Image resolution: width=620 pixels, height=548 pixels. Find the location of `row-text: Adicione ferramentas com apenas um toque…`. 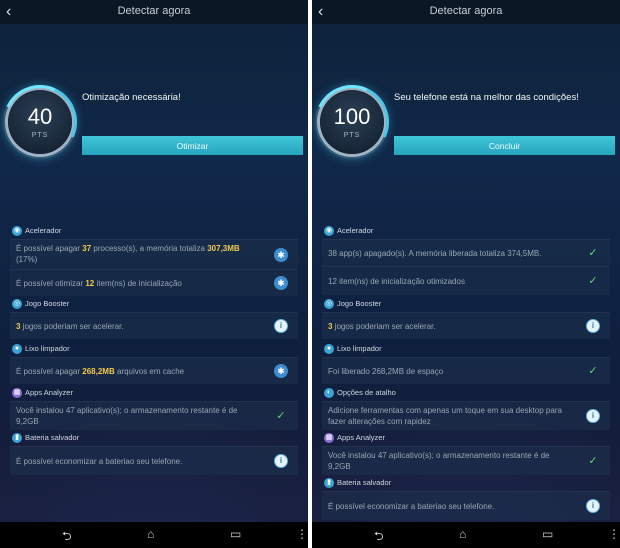

row-text: Adicione ferramentas com apenas um toque… is located at coordinates (445, 416).